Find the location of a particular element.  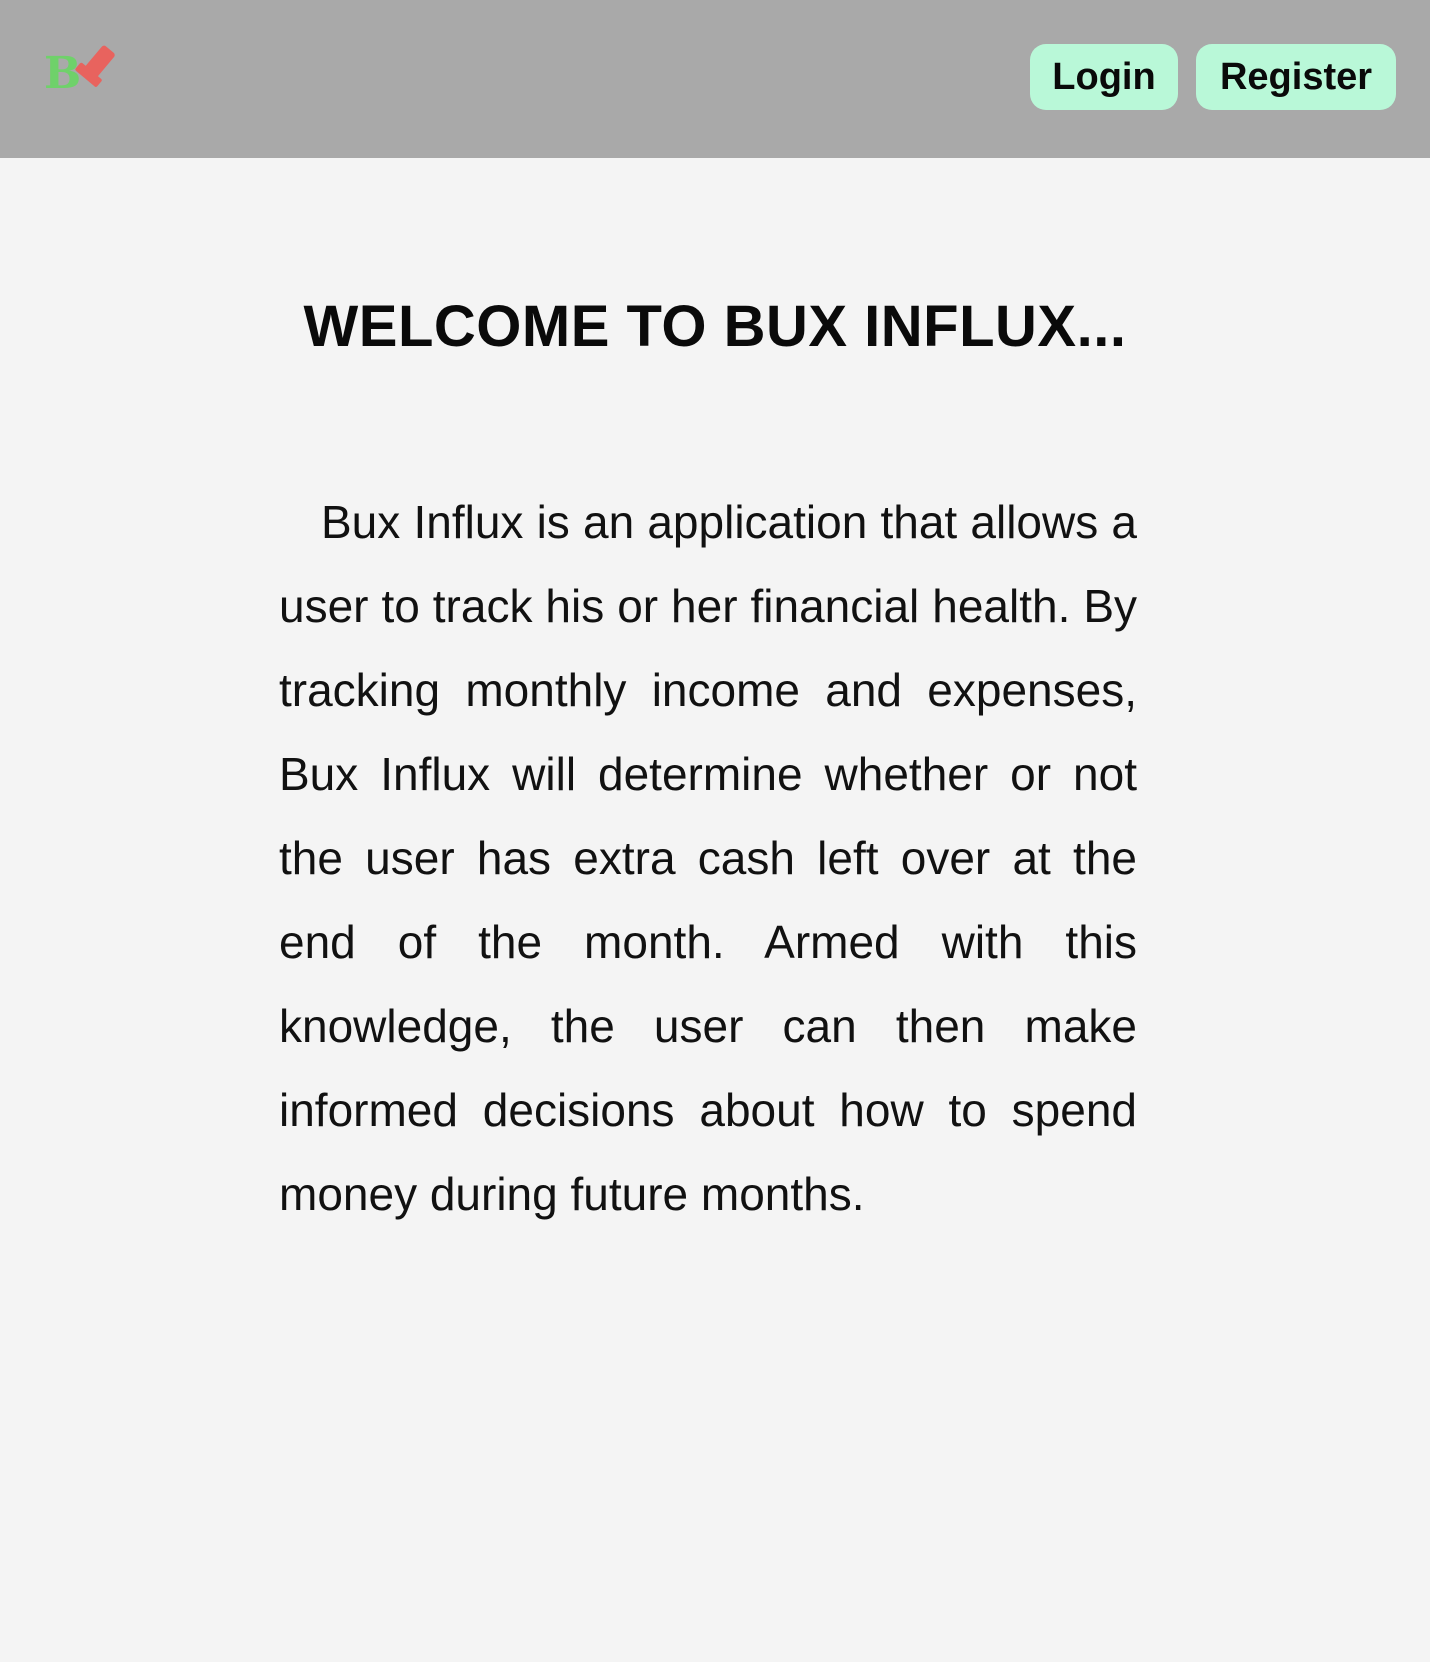

bux-influx-logo: B is located at coordinates (82, 70).